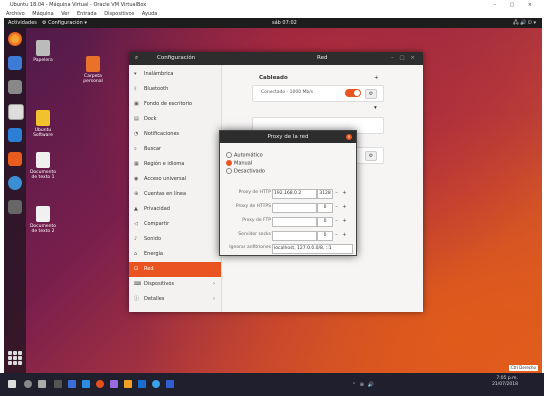  Describe the element at coordinates (15, 358) in the screenshot. I see `show-applications-icon` at that location.